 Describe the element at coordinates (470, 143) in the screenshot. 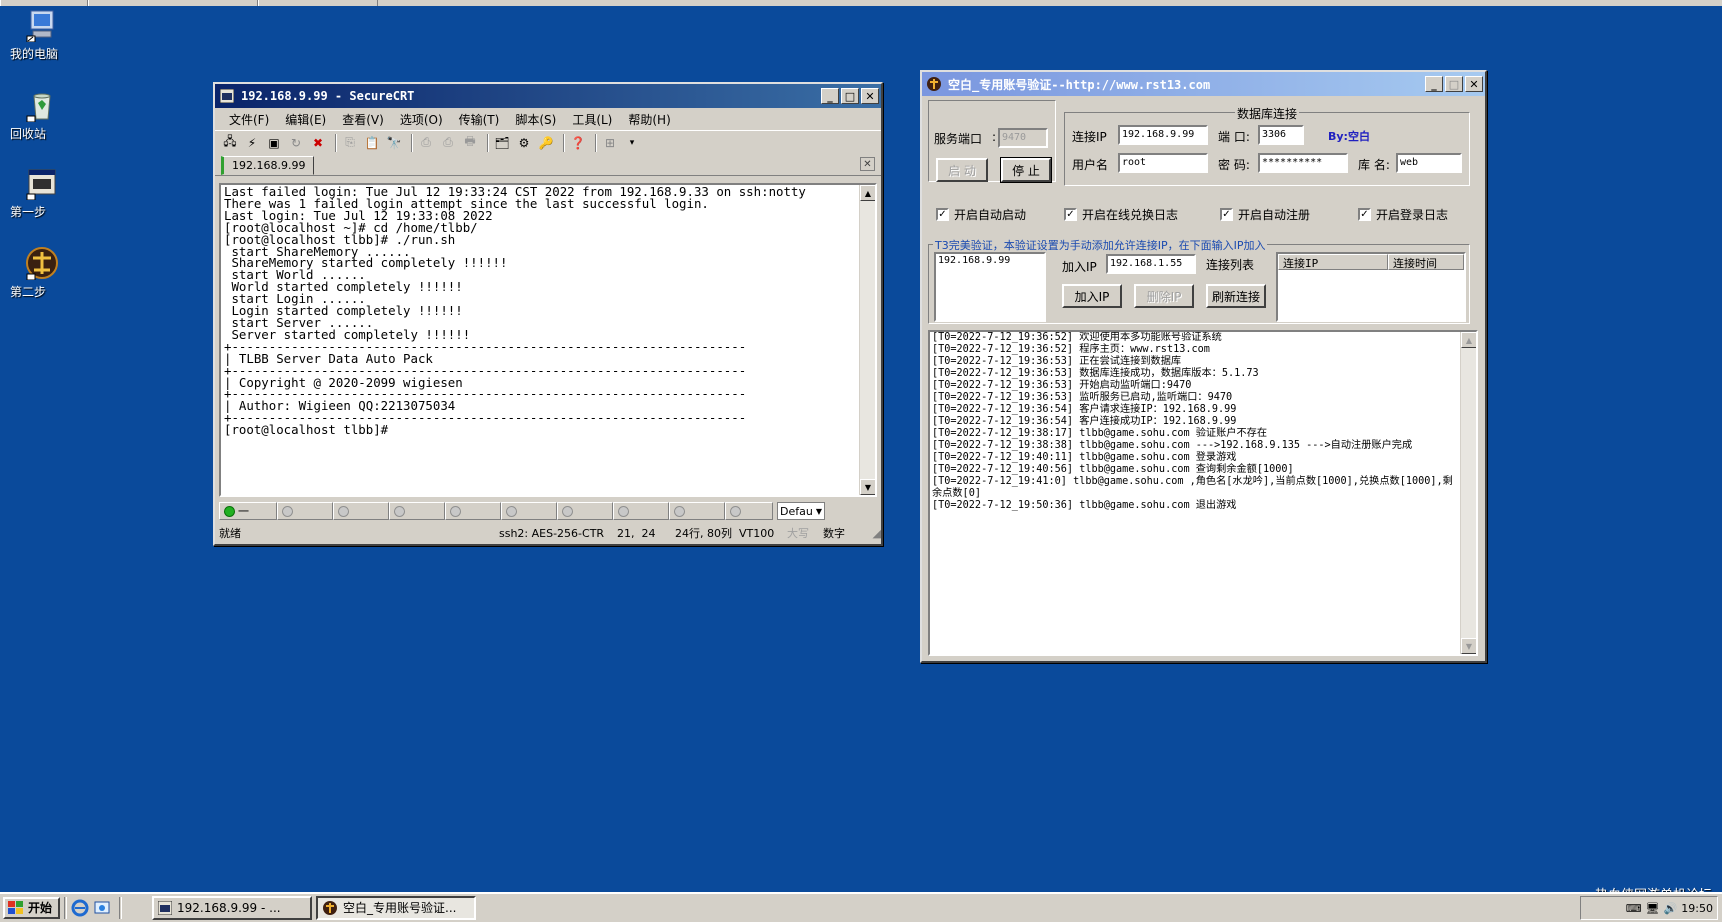

I see `print-icon: 🖶` at that location.